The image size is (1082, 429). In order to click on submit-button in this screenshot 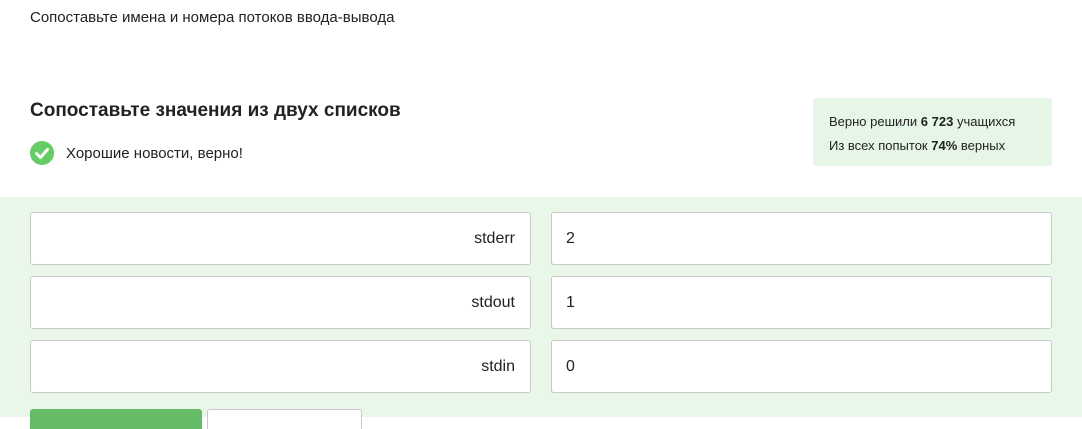, I will do `click(116, 419)`.